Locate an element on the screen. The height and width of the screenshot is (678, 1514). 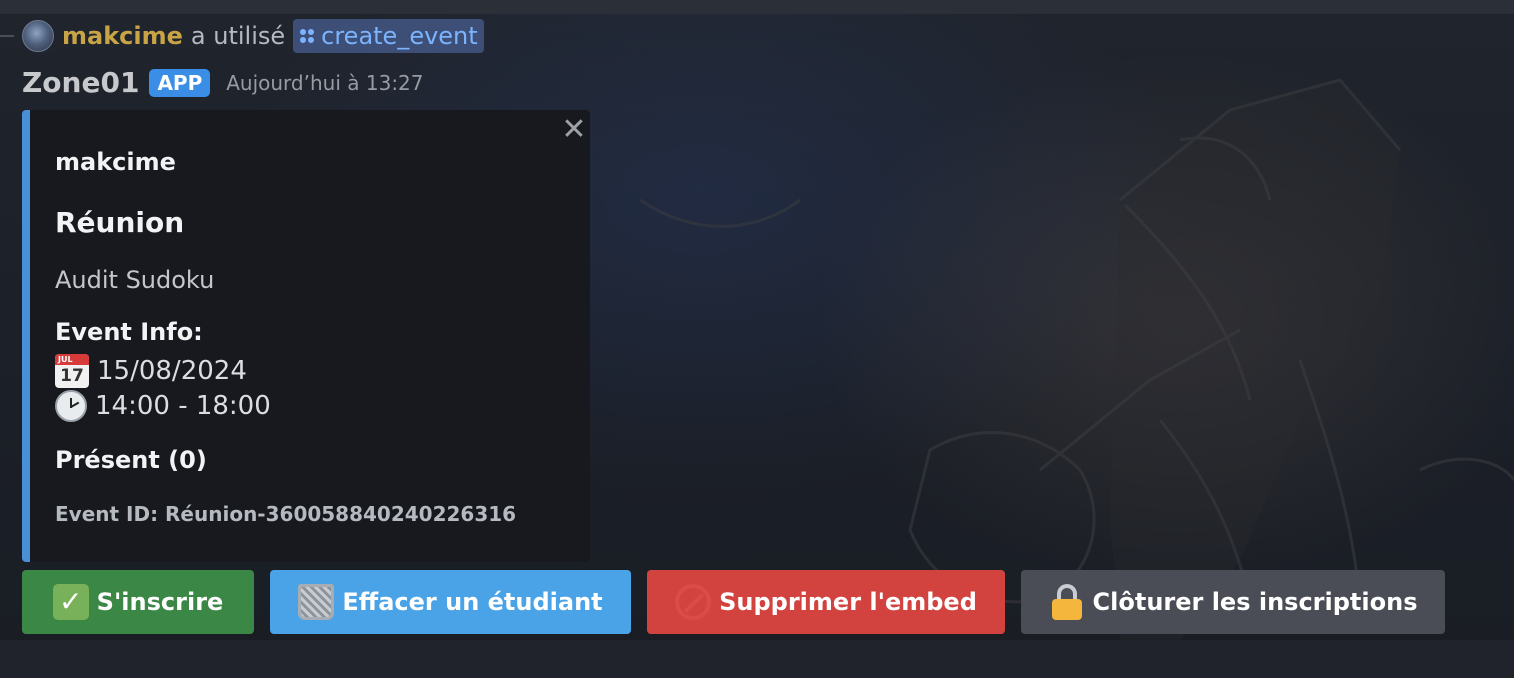
calendar-icon: JUL 17 is located at coordinates (72, 371).